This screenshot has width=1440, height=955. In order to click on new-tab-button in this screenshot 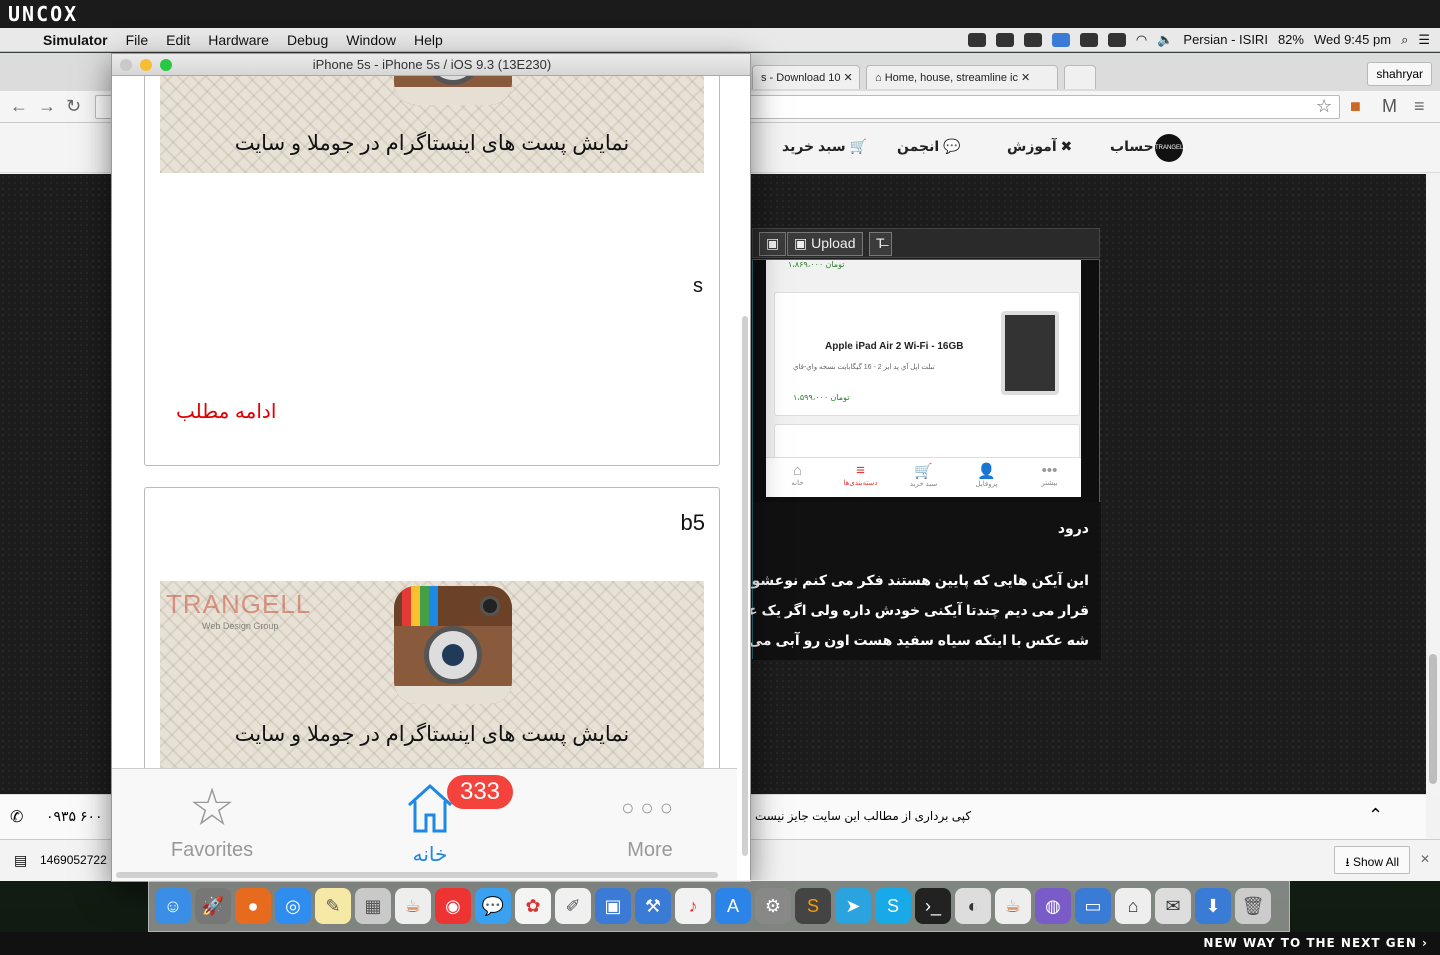, I will do `click(1080, 77)`.